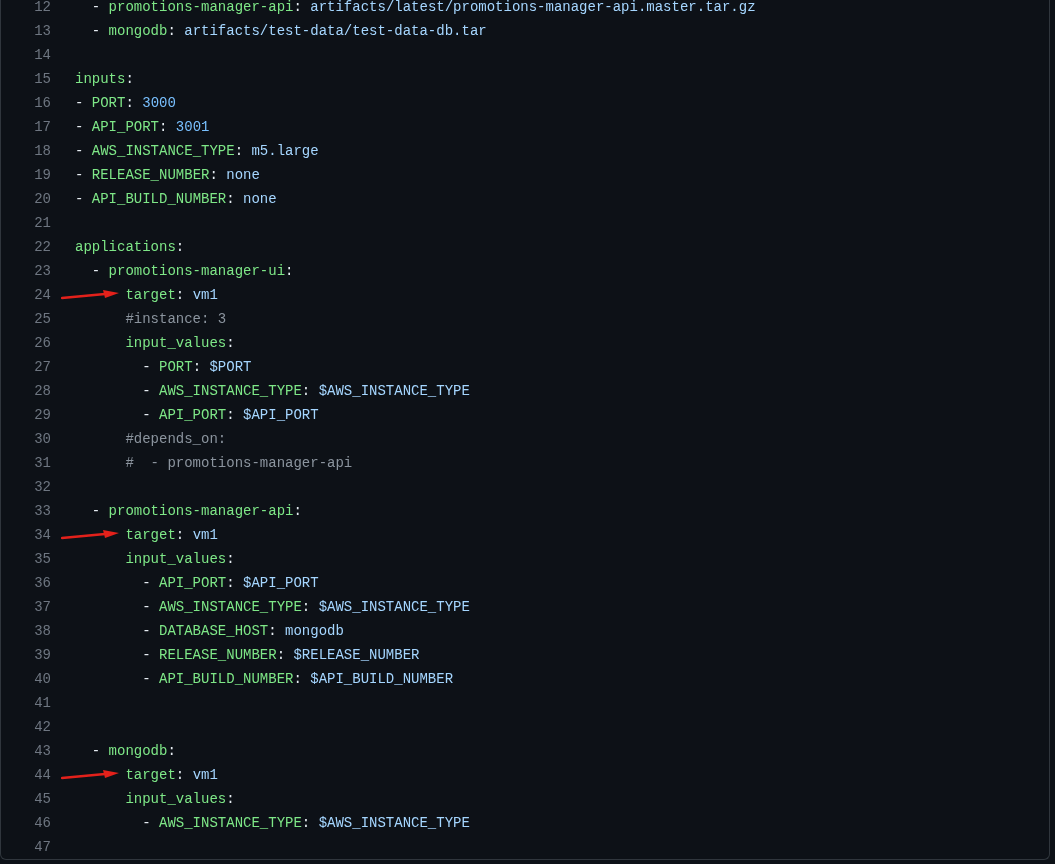  Describe the element at coordinates (192, 271) in the screenshot. I see `code-line: - promotions-manager-ui:` at that location.